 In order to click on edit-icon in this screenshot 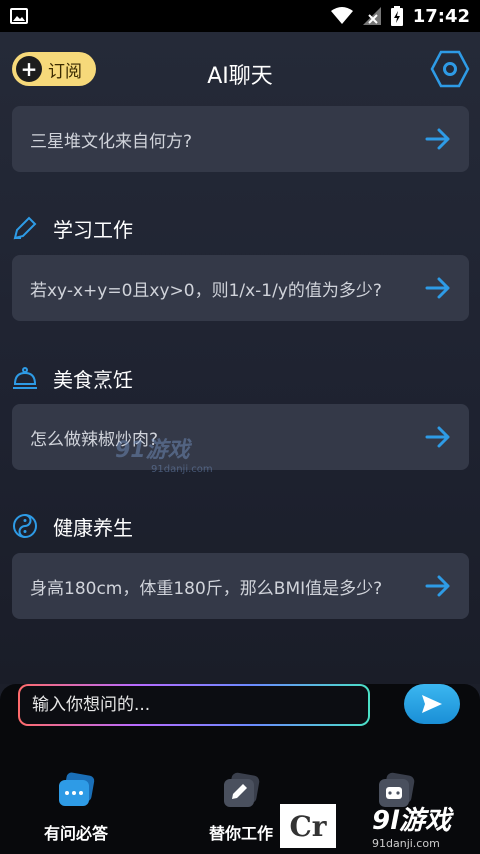, I will do `click(242, 789)`.